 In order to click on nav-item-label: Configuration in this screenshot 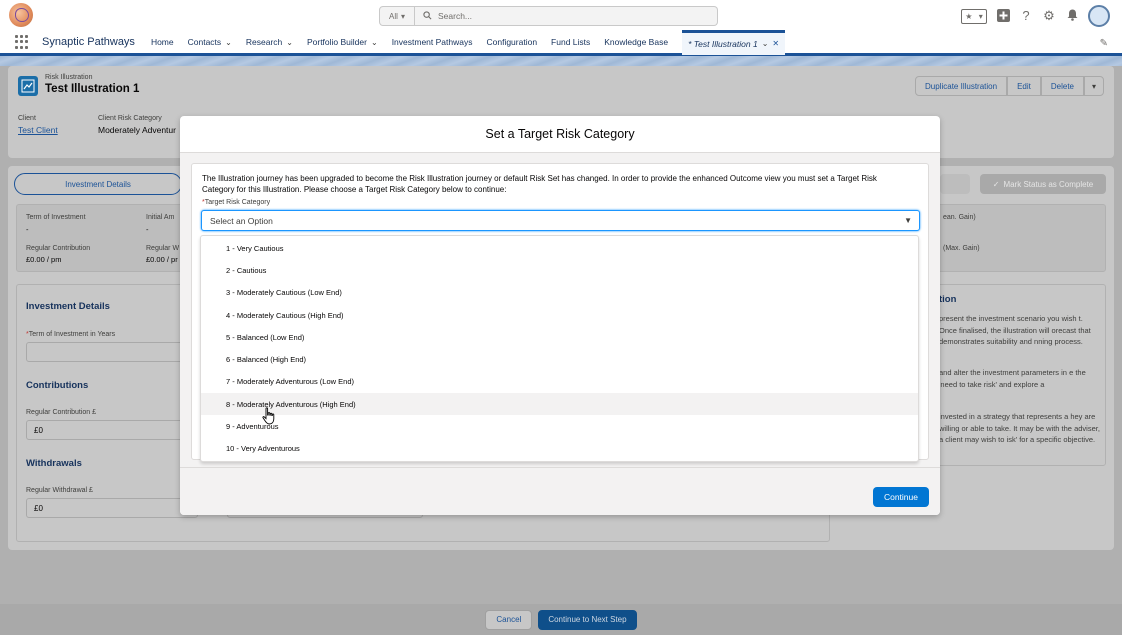, I will do `click(512, 42)`.